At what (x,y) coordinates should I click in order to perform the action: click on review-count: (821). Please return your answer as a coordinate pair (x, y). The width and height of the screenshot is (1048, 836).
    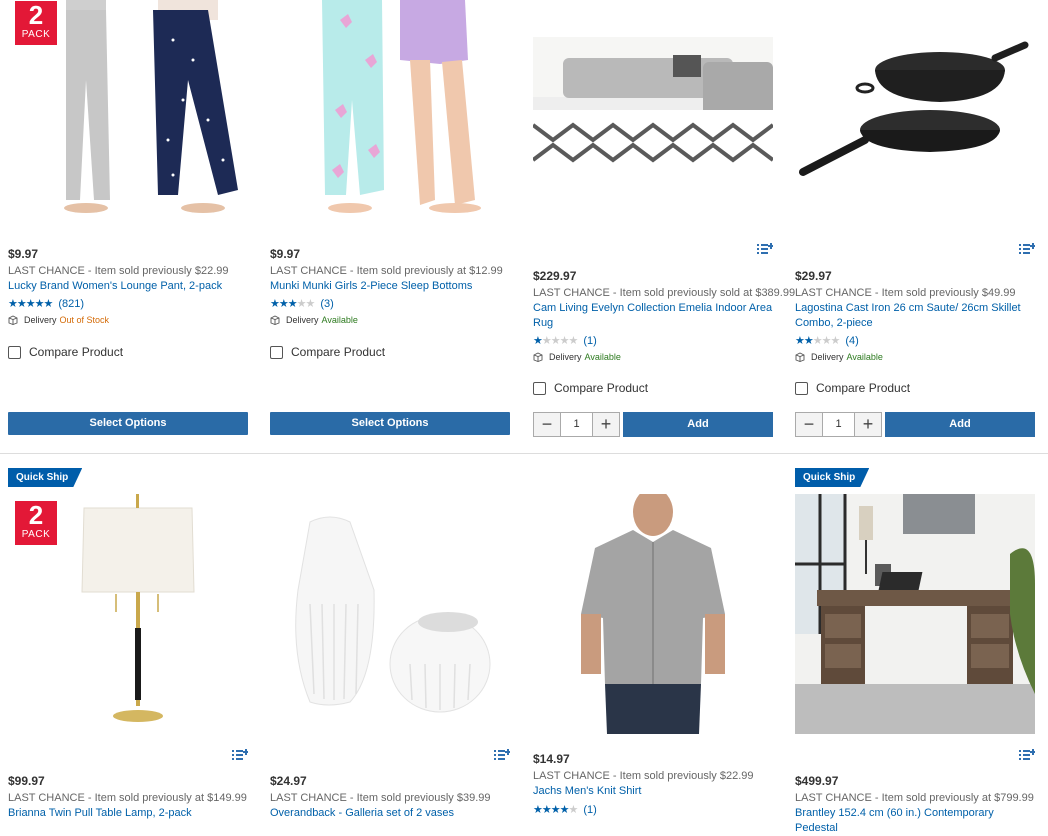
    Looking at the image, I should click on (71, 303).